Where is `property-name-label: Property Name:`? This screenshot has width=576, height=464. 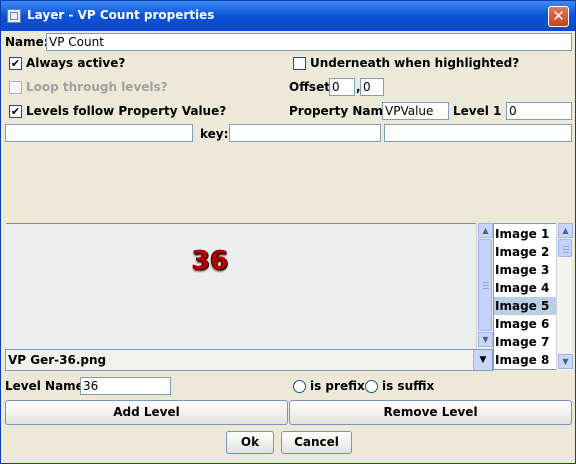 property-name-label: Property Name: is located at coordinates (342, 111).